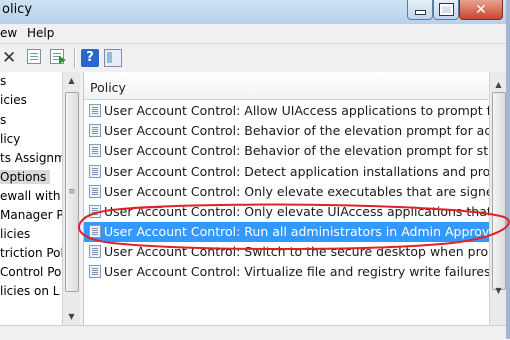 The width and height of the screenshot is (510, 340). What do you see at coordinates (31, 272) in the screenshot?
I see `tree-item: Control Pol` at bounding box center [31, 272].